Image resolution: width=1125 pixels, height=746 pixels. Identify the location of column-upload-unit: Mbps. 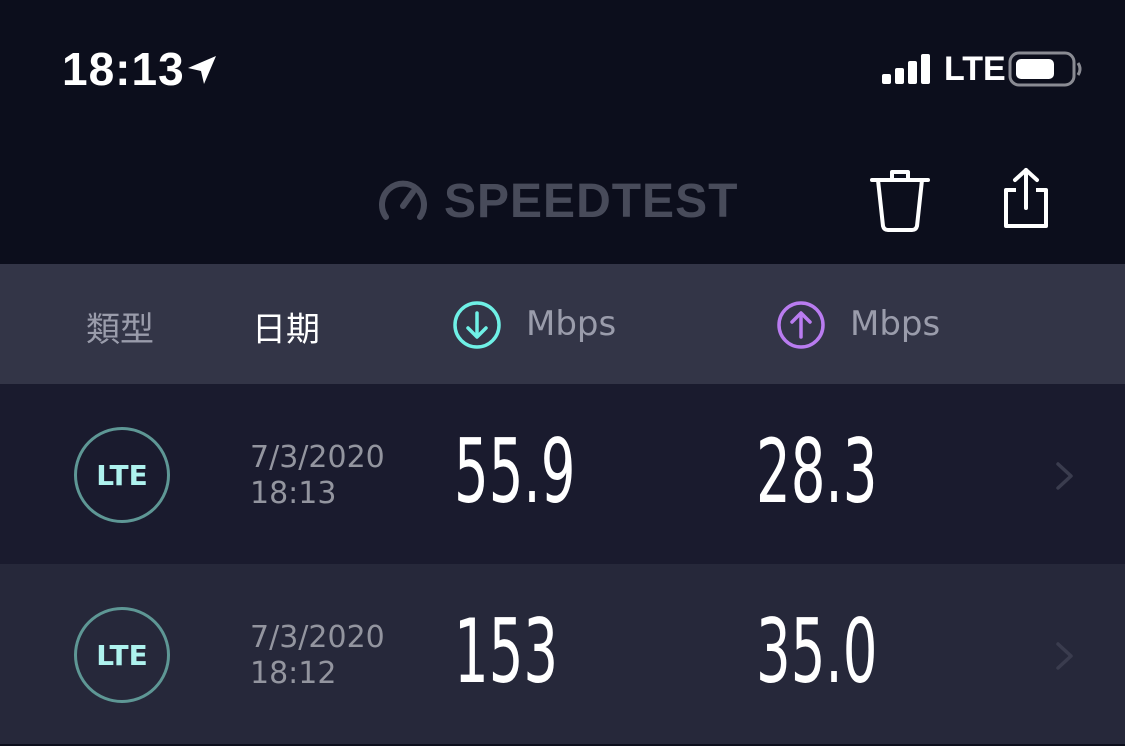
(895, 324).